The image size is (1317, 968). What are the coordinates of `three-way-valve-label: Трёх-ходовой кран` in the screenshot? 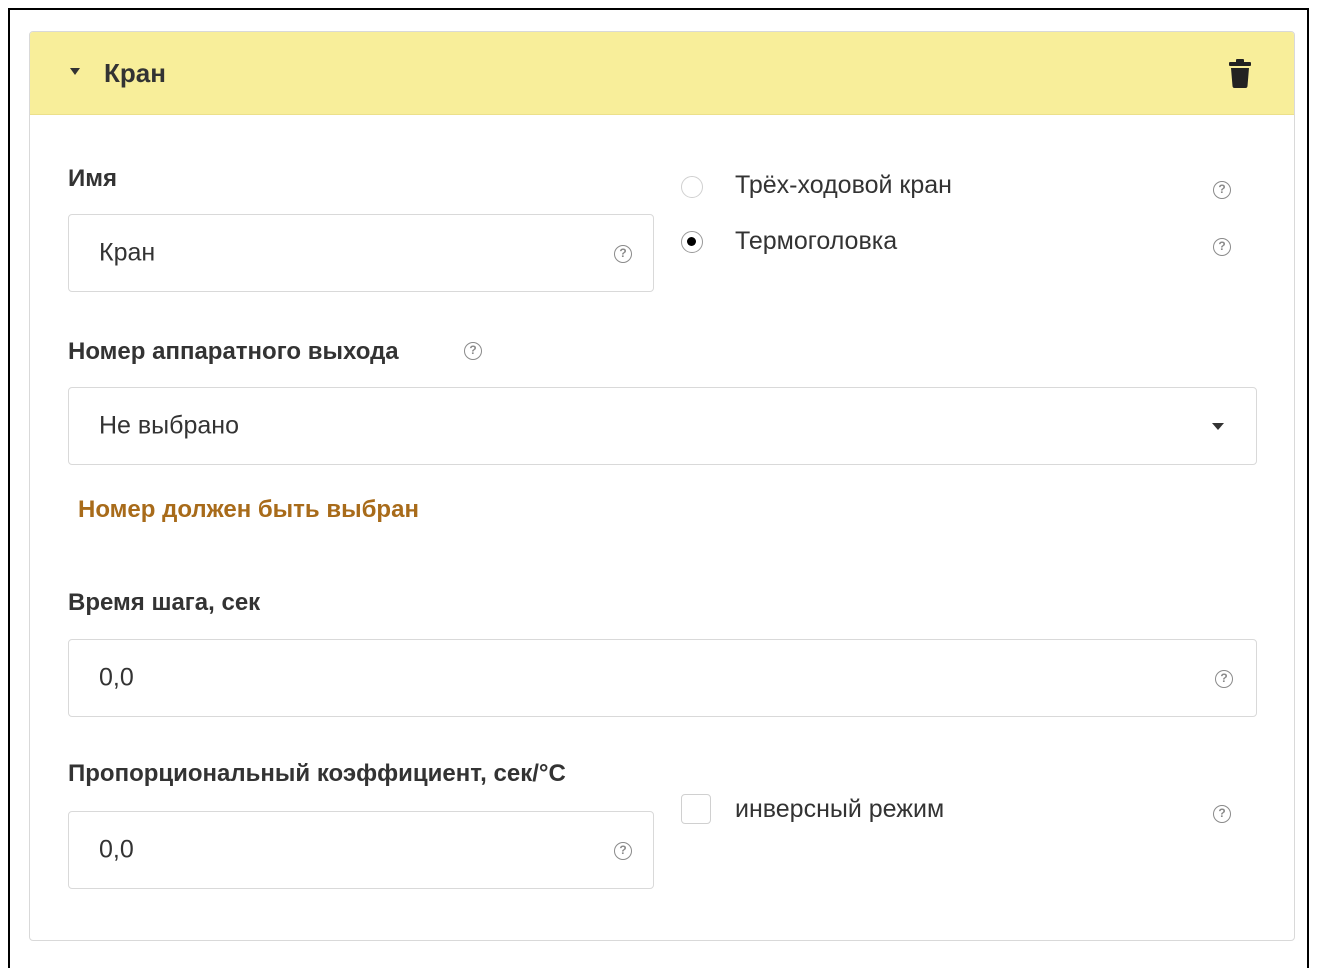 It's located at (843, 185).